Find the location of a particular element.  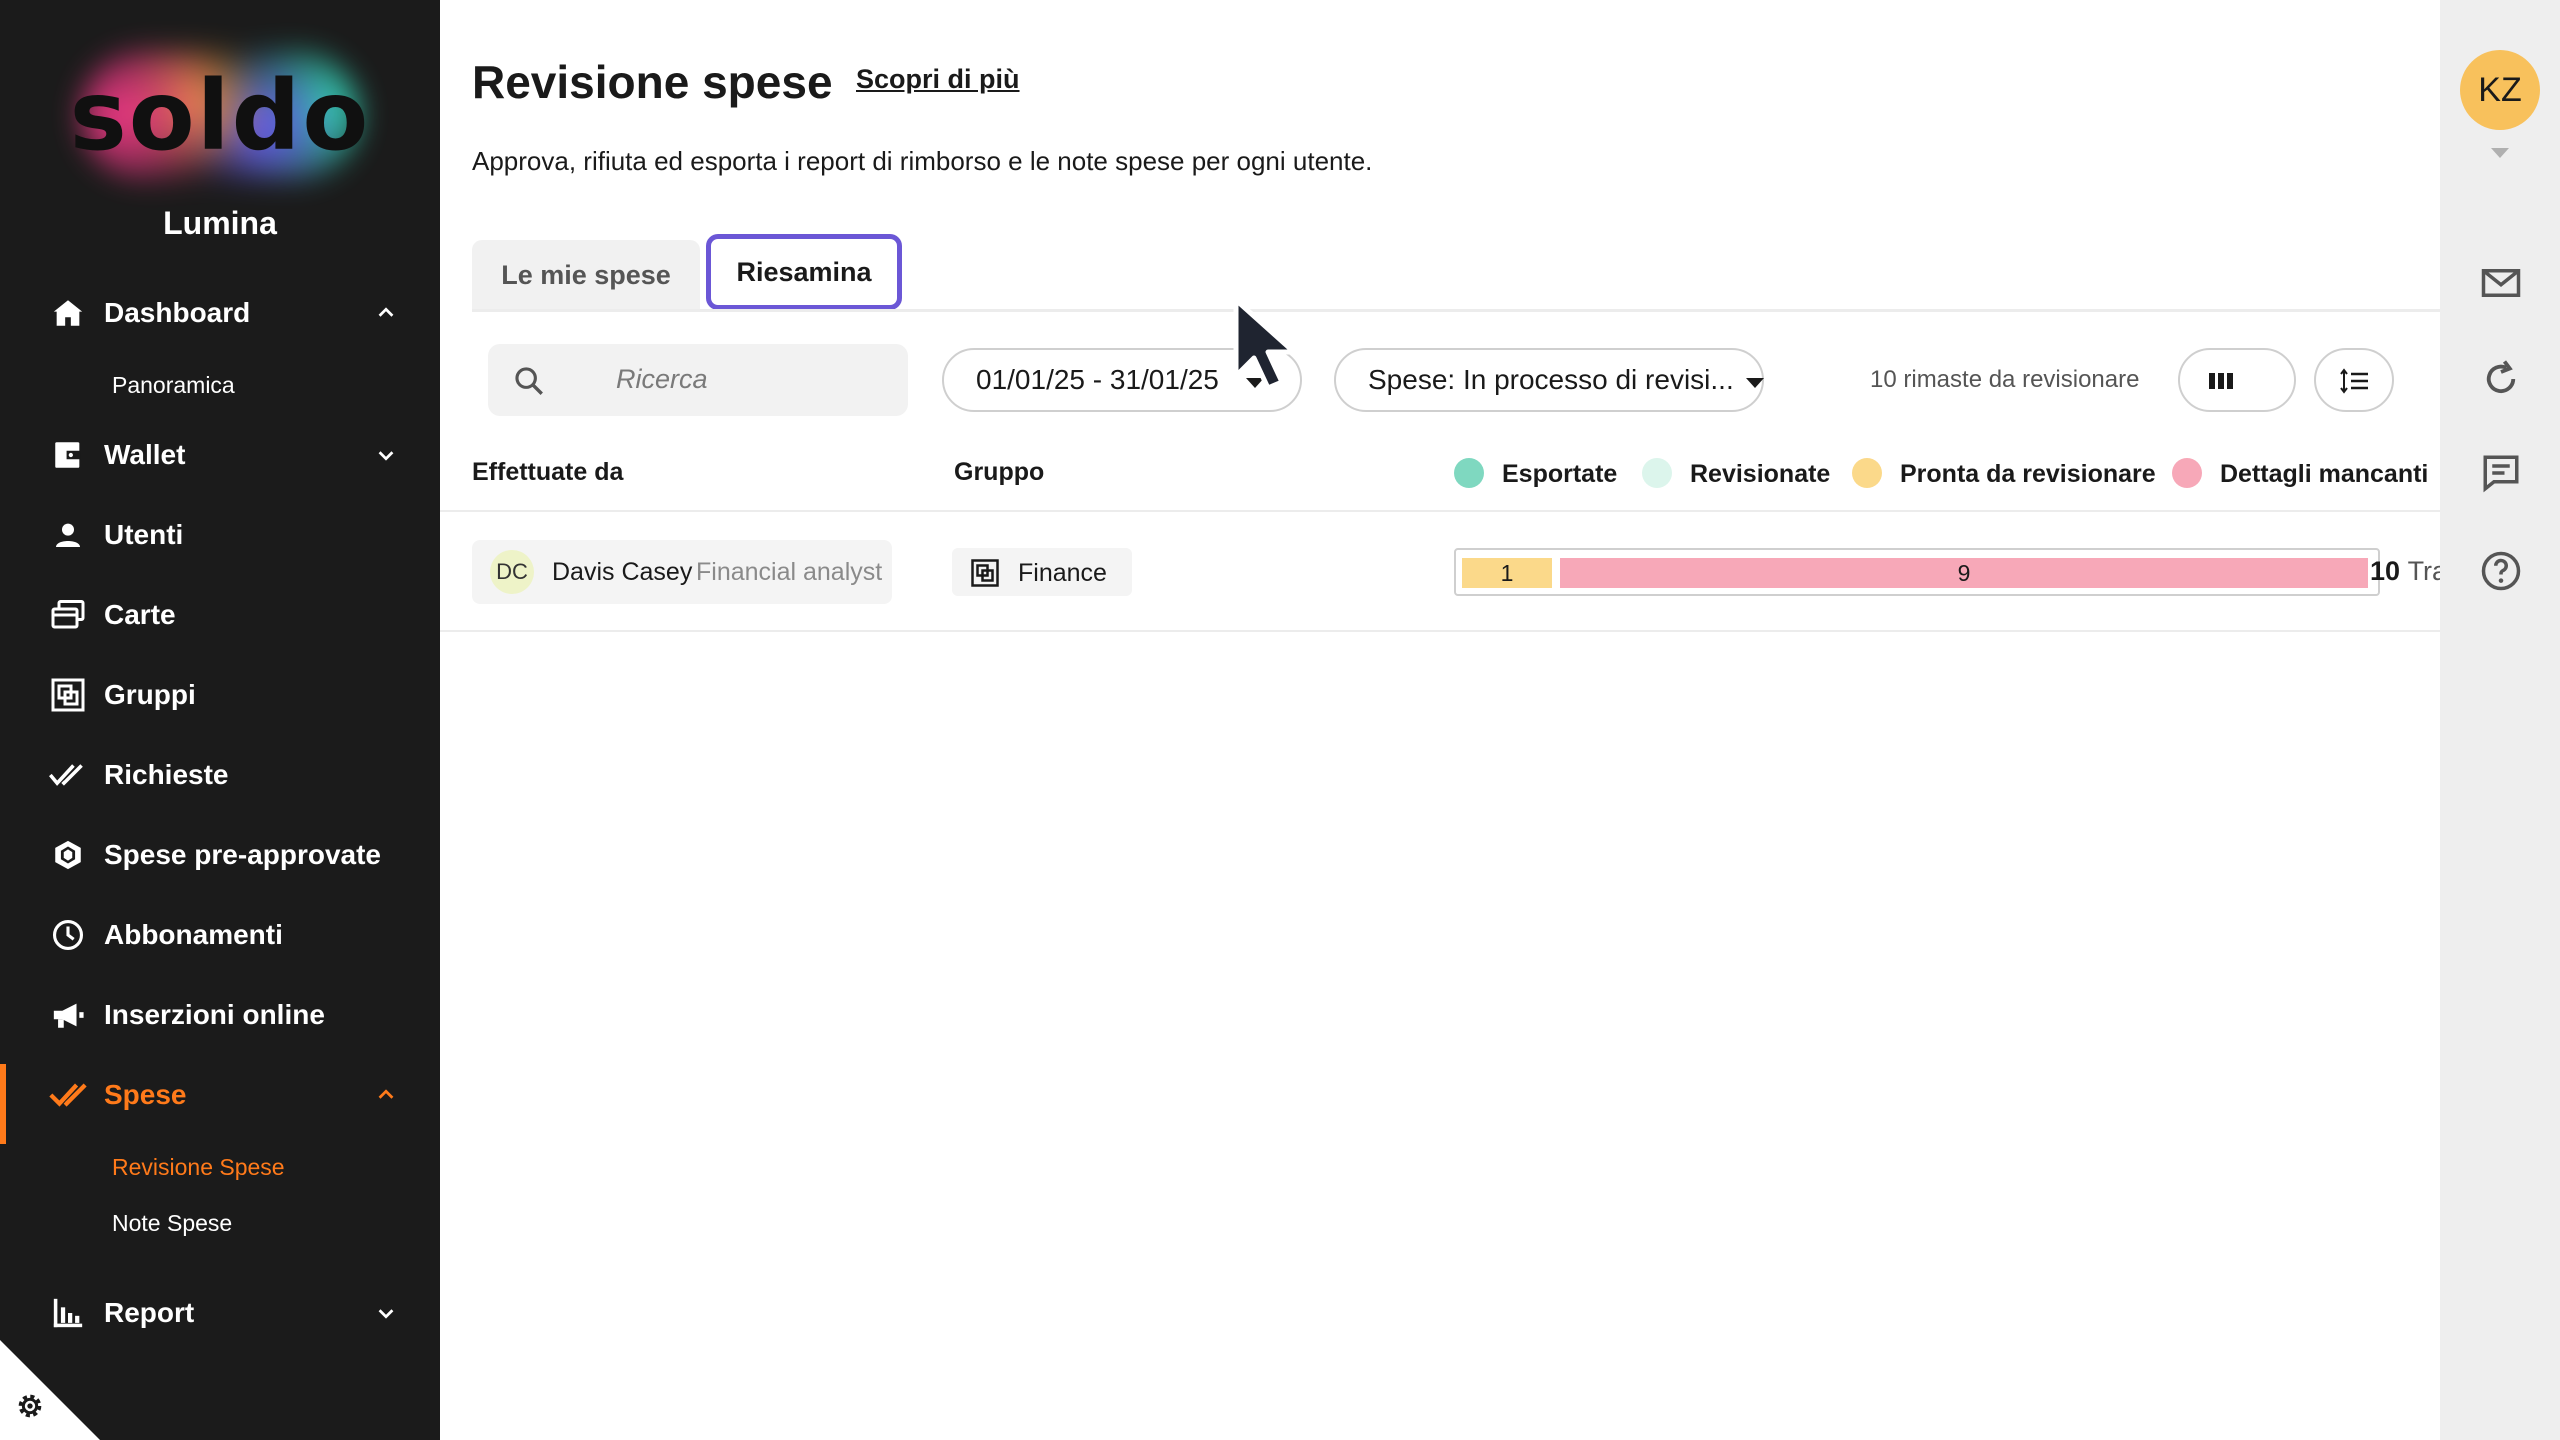

avatar: DC is located at coordinates (512, 572).